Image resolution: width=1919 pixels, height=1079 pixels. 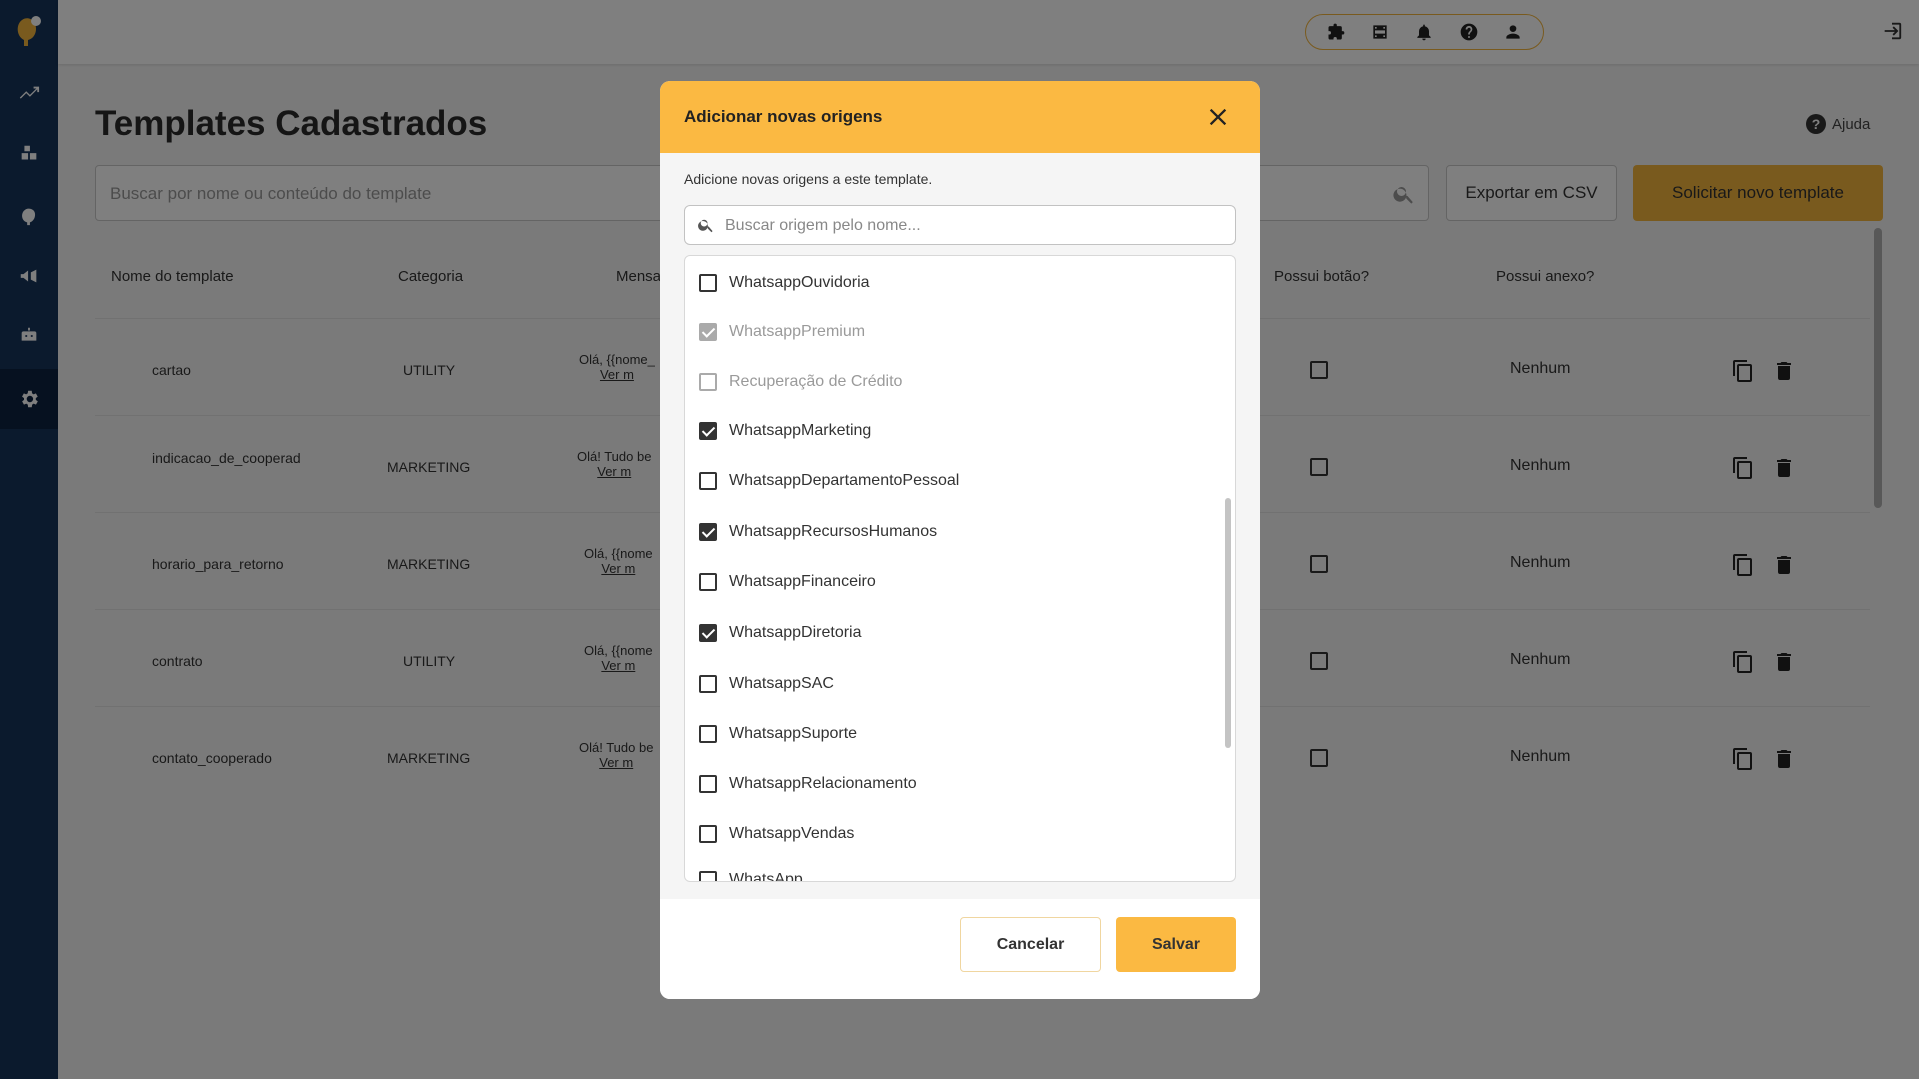 I want to click on origin-label: WhatsappVendas, so click(x=792, y=833).